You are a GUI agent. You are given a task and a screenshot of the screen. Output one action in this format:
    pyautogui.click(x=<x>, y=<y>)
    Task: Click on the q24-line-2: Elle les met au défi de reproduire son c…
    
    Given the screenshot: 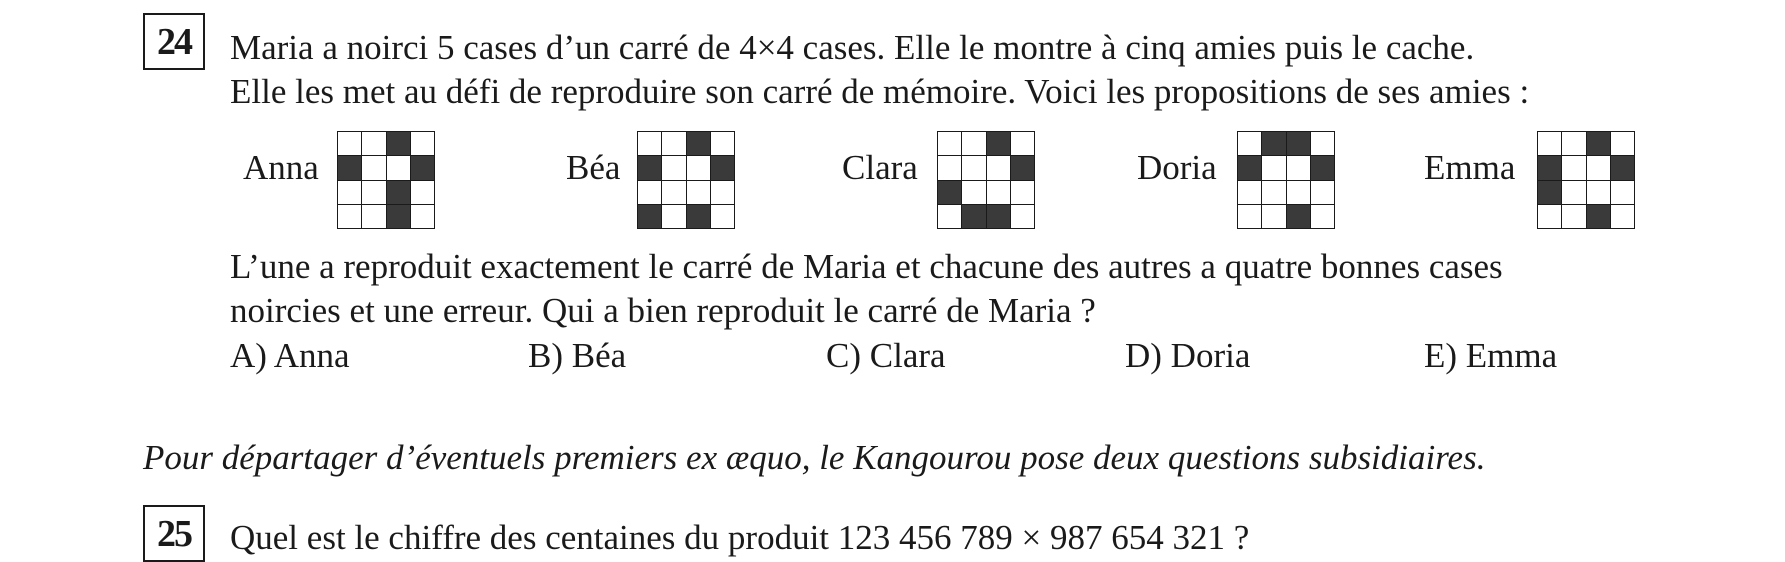 What is the action you would take?
    pyautogui.click(x=880, y=91)
    